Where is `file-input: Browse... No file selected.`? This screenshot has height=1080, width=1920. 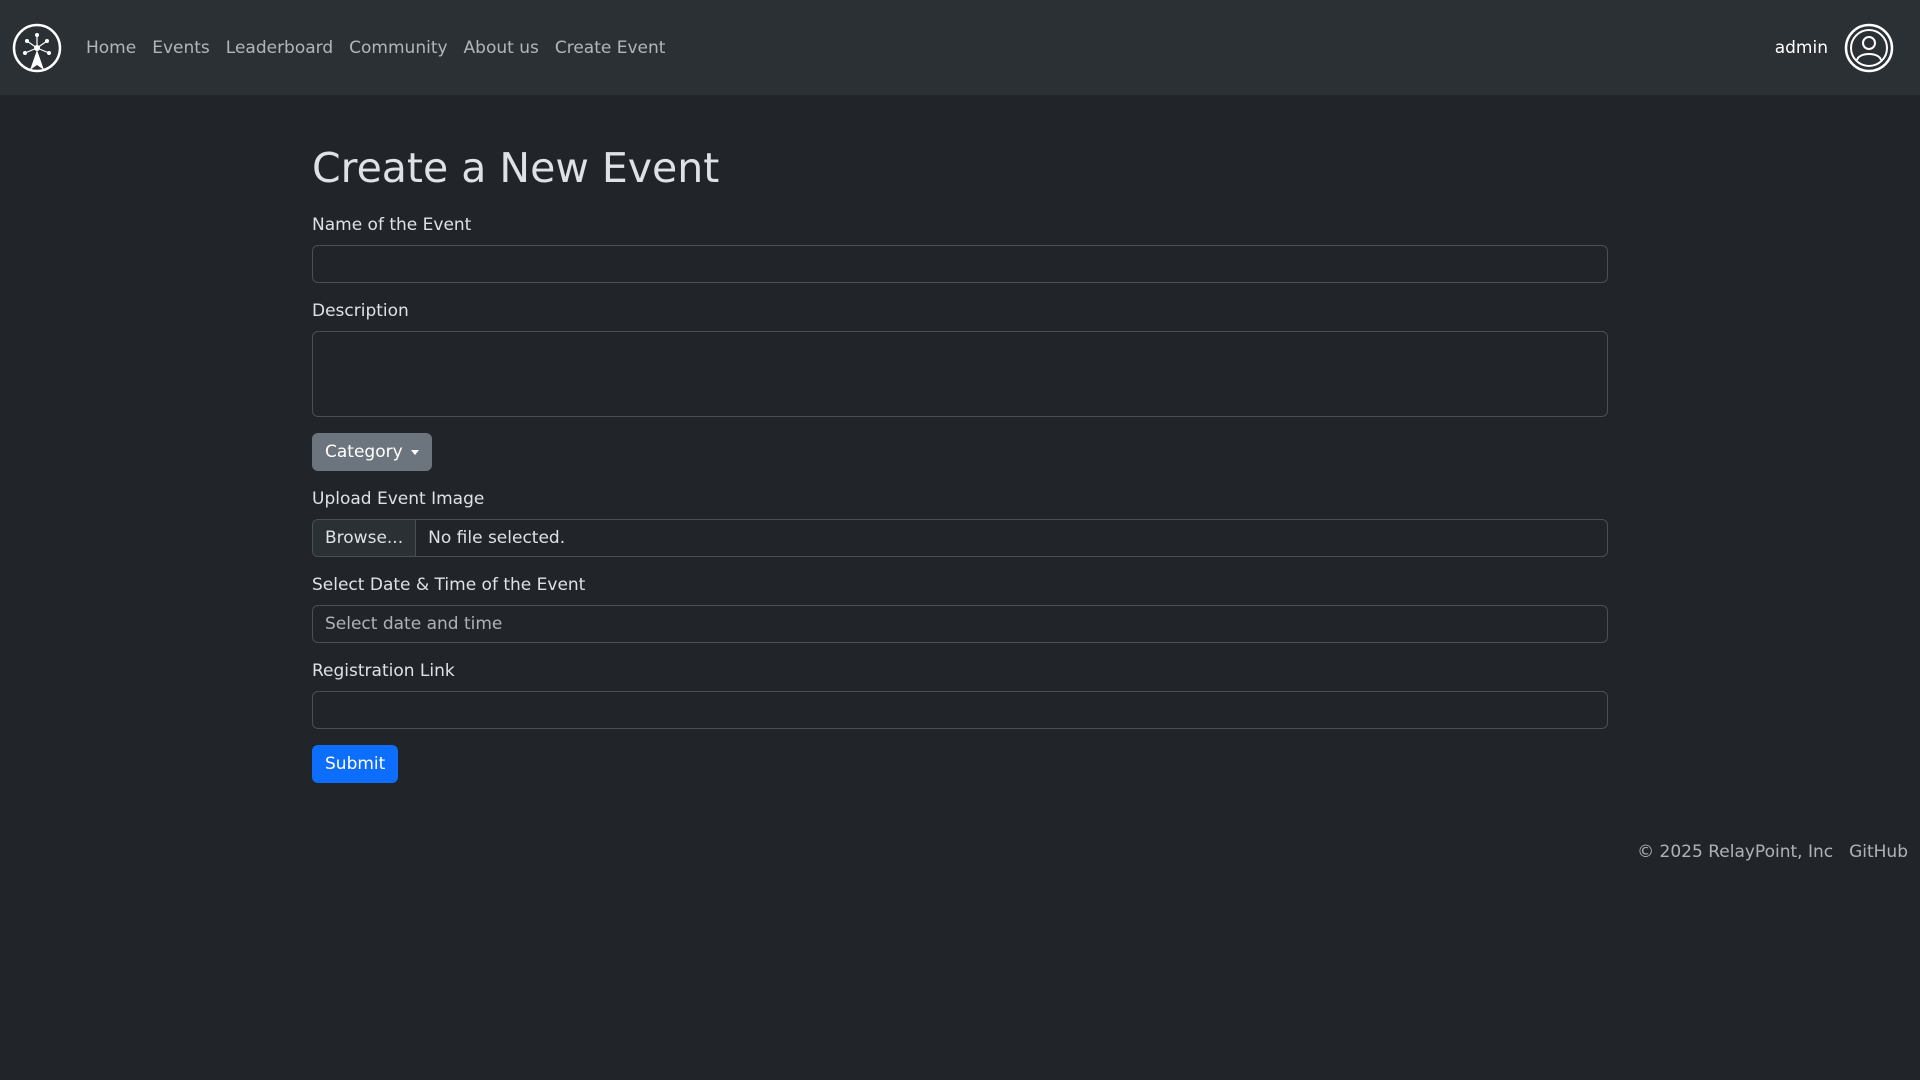
file-input: Browse... No file selected. is located at coordinates (960, 538).